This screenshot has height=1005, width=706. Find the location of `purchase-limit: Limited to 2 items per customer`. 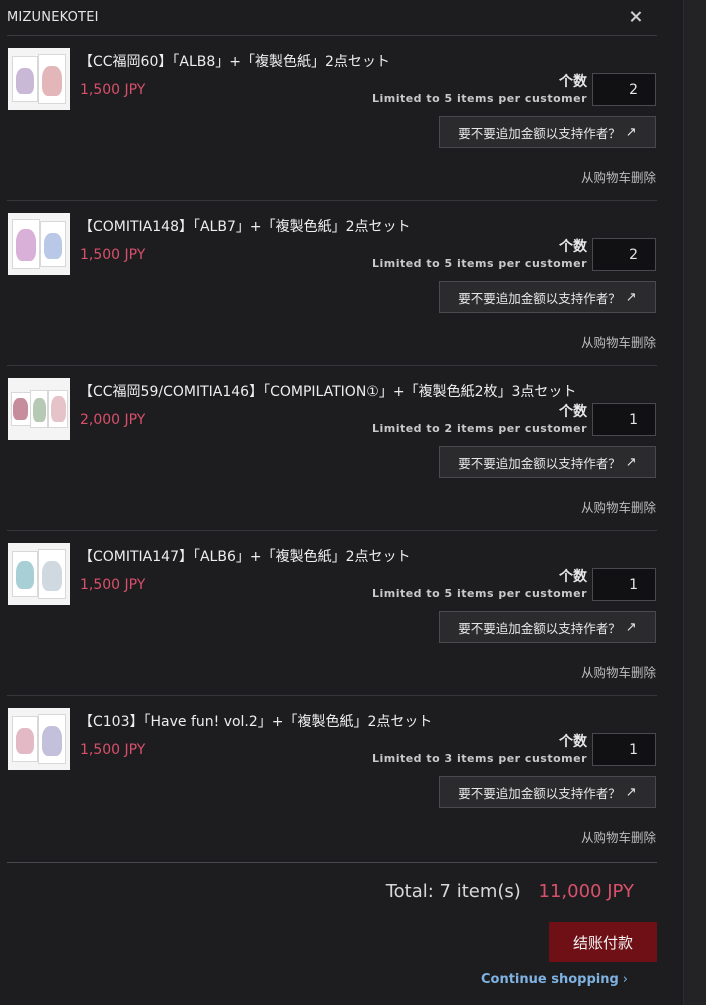

purchase-limit: Limited to 2 items per customer is located at coordinates (479, 428).